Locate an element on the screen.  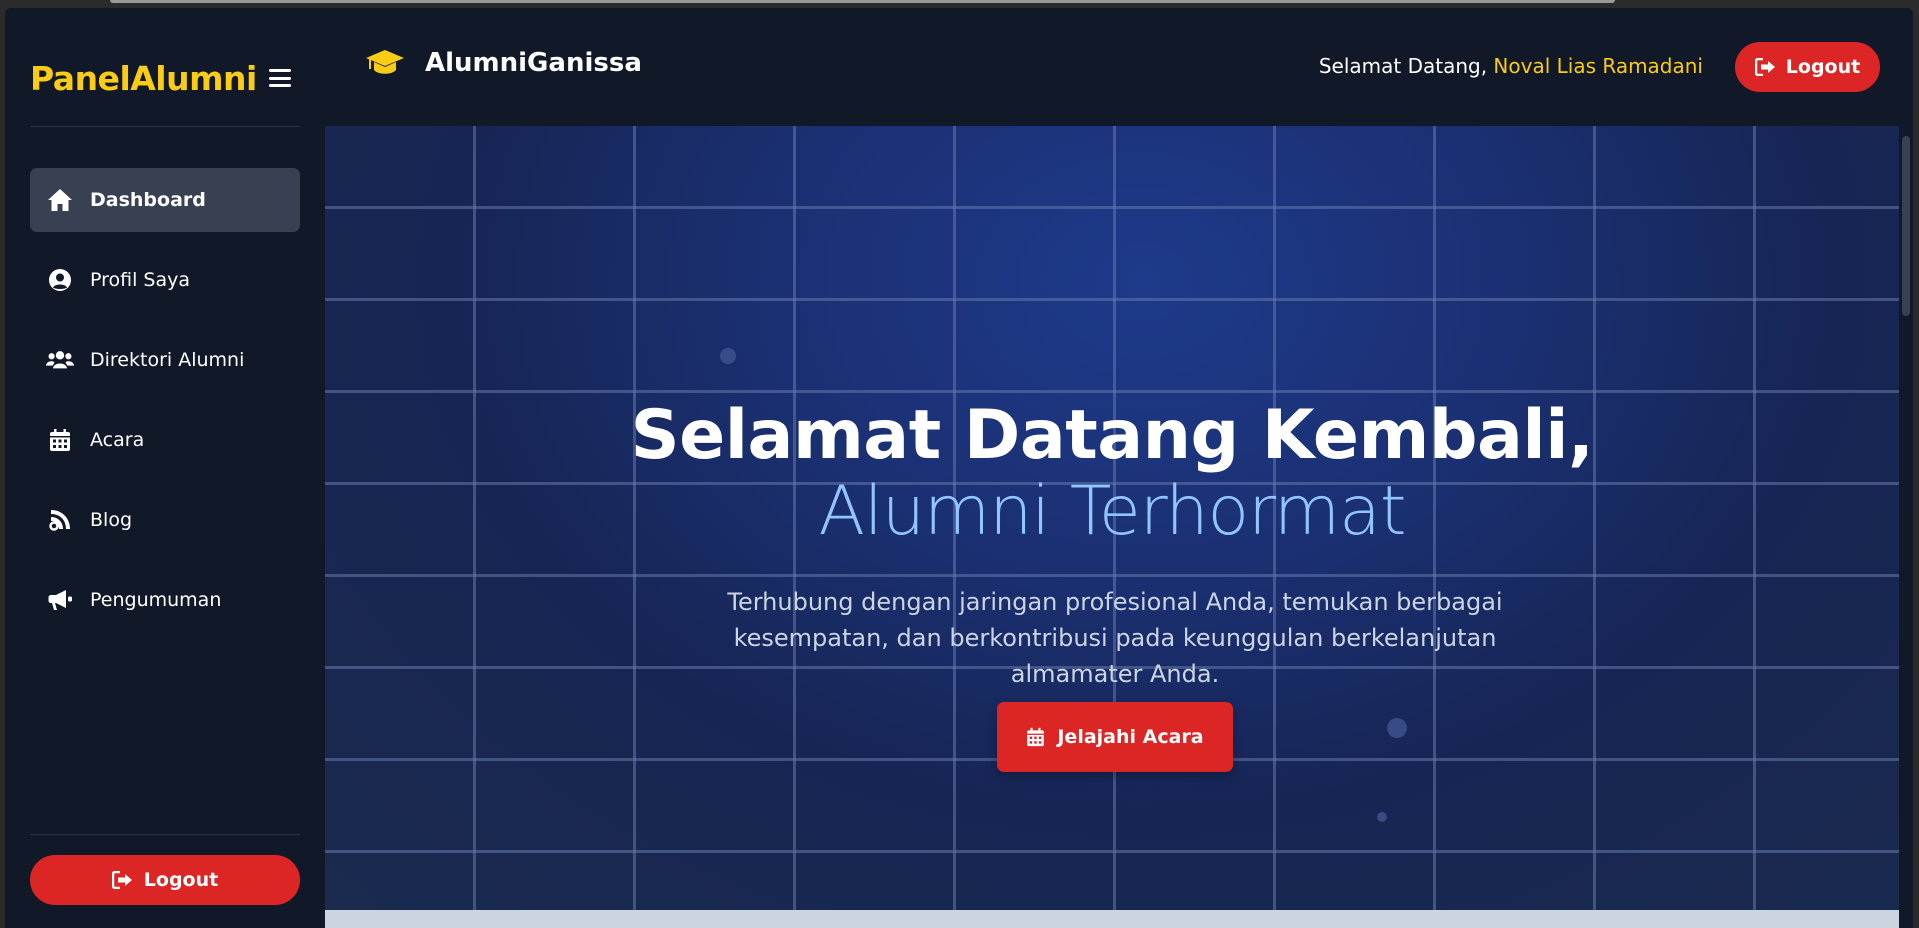
brand-logo-text: PanelAlumni is located at coordinates (143, 78).